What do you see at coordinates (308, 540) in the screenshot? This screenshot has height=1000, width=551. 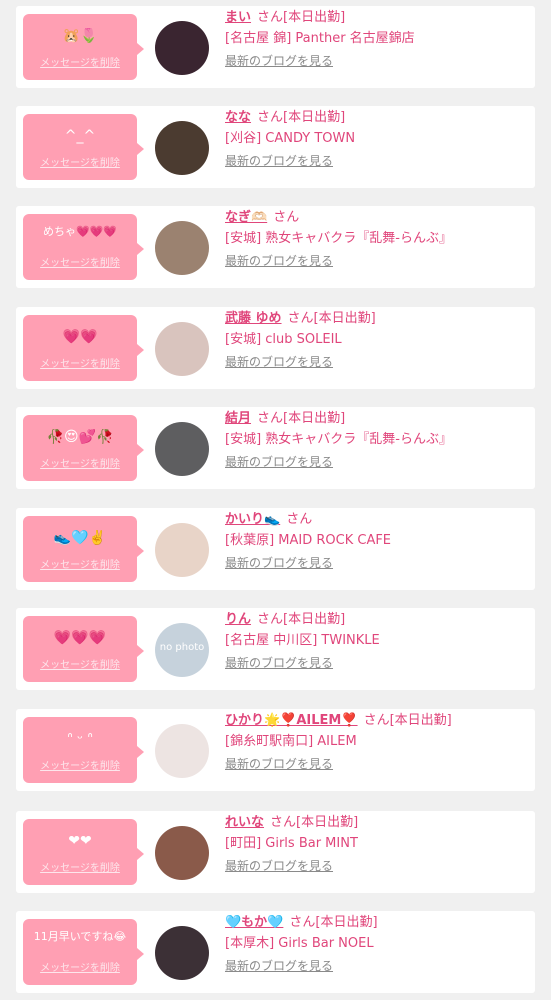 I see `shop-name: [秋葉原] MAID ROCK CAFE` at bounding box center [308, 540].